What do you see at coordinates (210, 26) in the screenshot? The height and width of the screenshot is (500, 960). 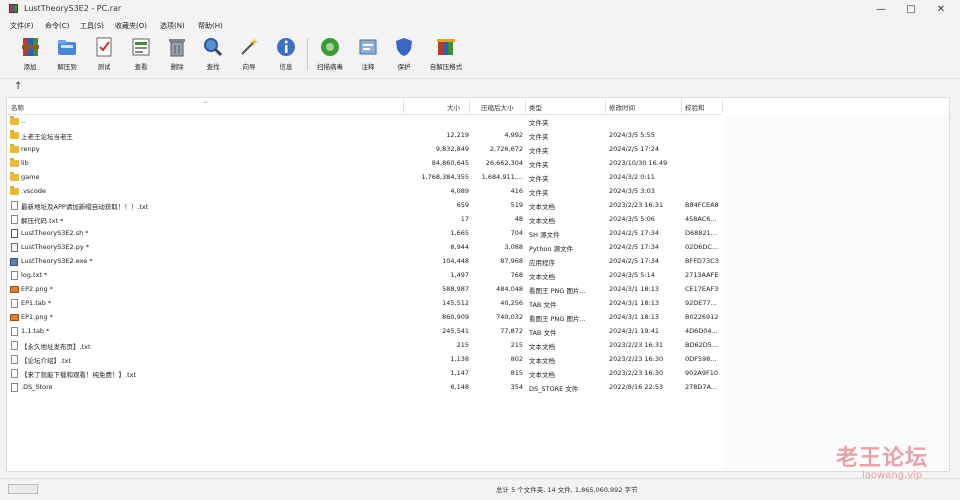 I see `menu-help: 帮助(H)` at bounding box center [210, 26].